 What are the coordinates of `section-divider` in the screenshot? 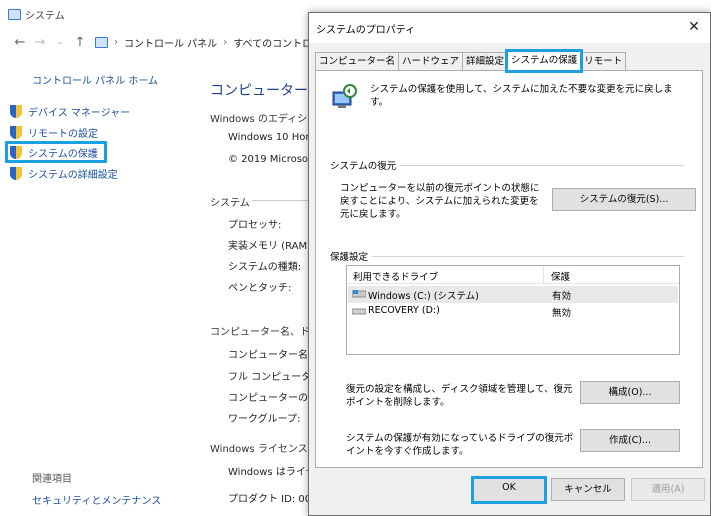 It's located at (280, 200).